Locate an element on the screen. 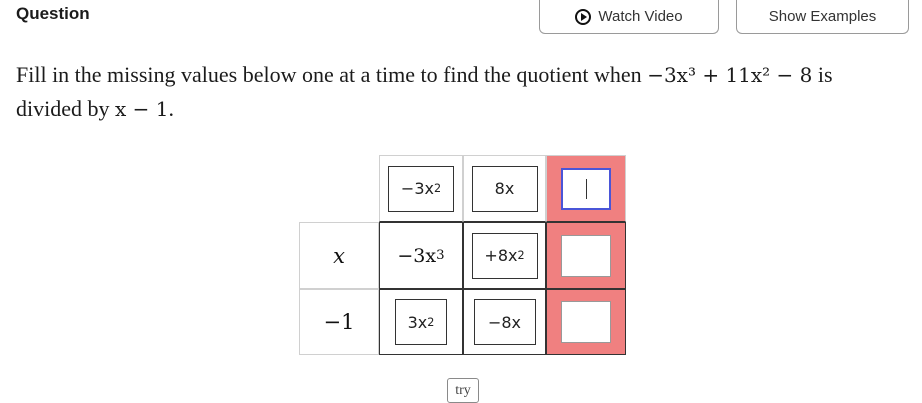 The height and width of the screenshot is (403, 922). product-neg1-term-3-input is located at coordinates (586, 322).